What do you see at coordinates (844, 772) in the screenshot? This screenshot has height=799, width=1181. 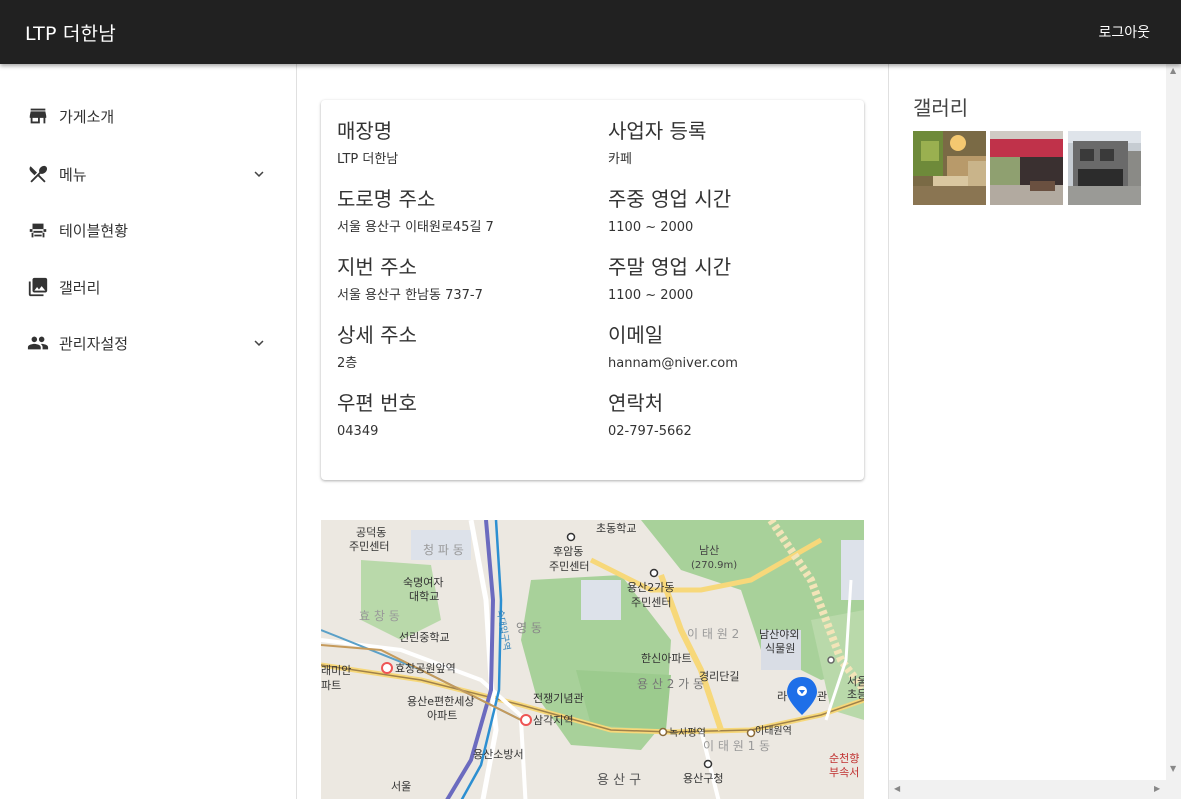 I see `map-label: 부속서` at bounding box center [844, 772].